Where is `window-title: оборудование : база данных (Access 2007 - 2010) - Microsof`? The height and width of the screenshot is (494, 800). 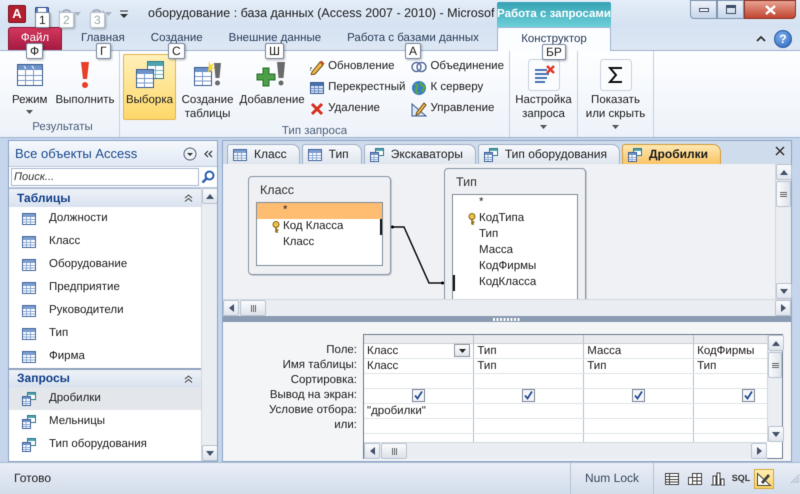 window-title: оборудование : база данных (Access 2007 - 2010) - Microsof is located at coordinates (322, 13).